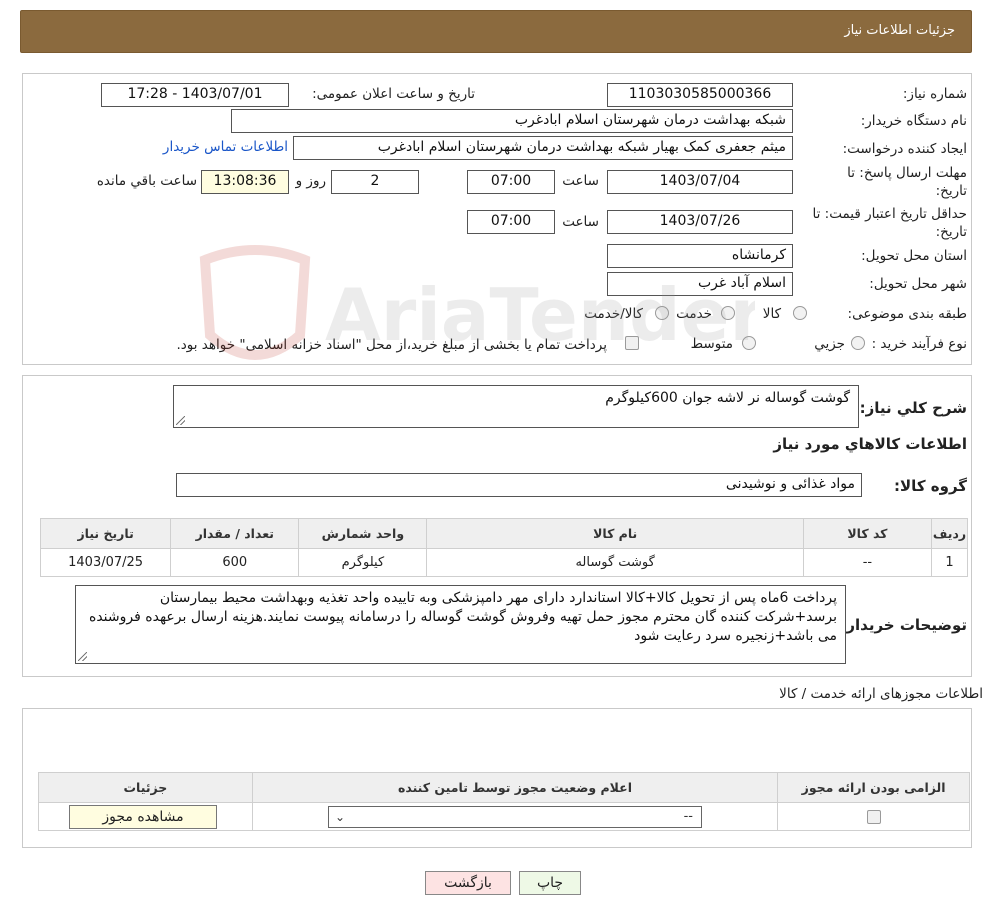  What do you see at coordinates (700, 95) in the screenshot?
I see `need-number-field: 1103030585000366` at bounding box center [700, 95].